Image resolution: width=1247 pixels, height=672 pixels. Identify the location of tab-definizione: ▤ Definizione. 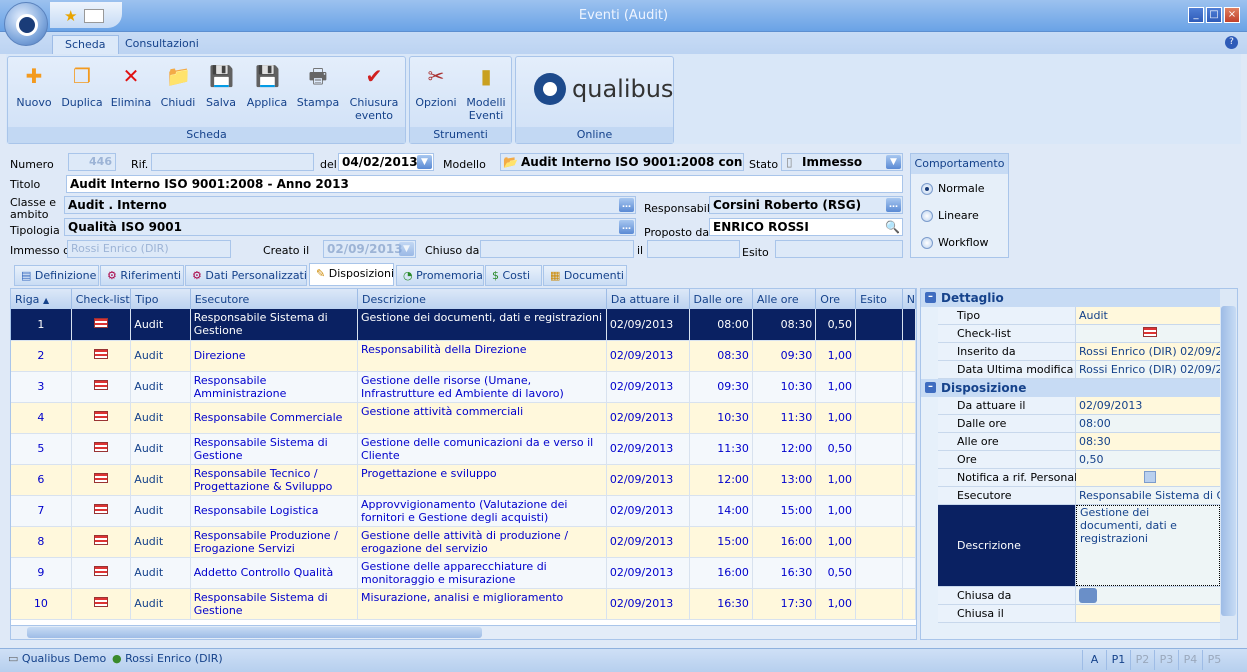
(56, 275).